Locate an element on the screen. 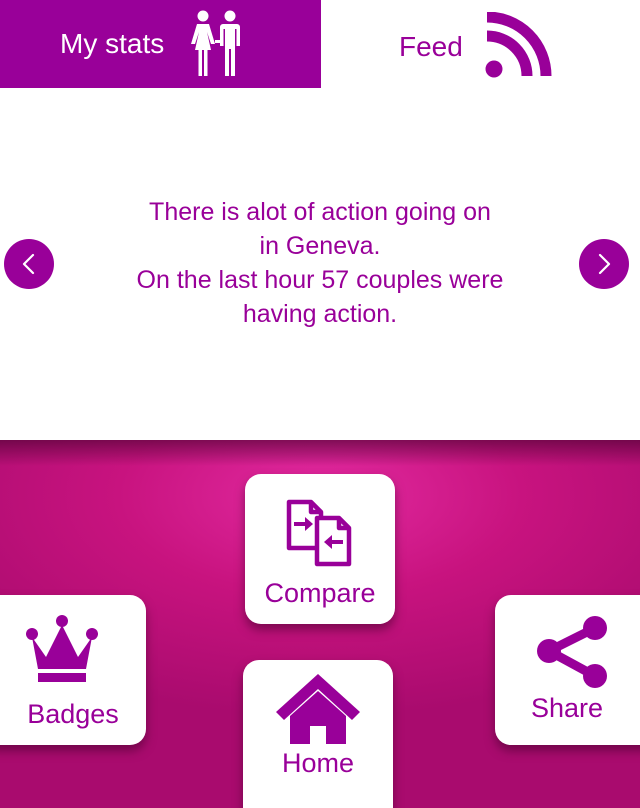 The image size is (640, 808). chevron-left-icon is located at coordinates (28, 264).